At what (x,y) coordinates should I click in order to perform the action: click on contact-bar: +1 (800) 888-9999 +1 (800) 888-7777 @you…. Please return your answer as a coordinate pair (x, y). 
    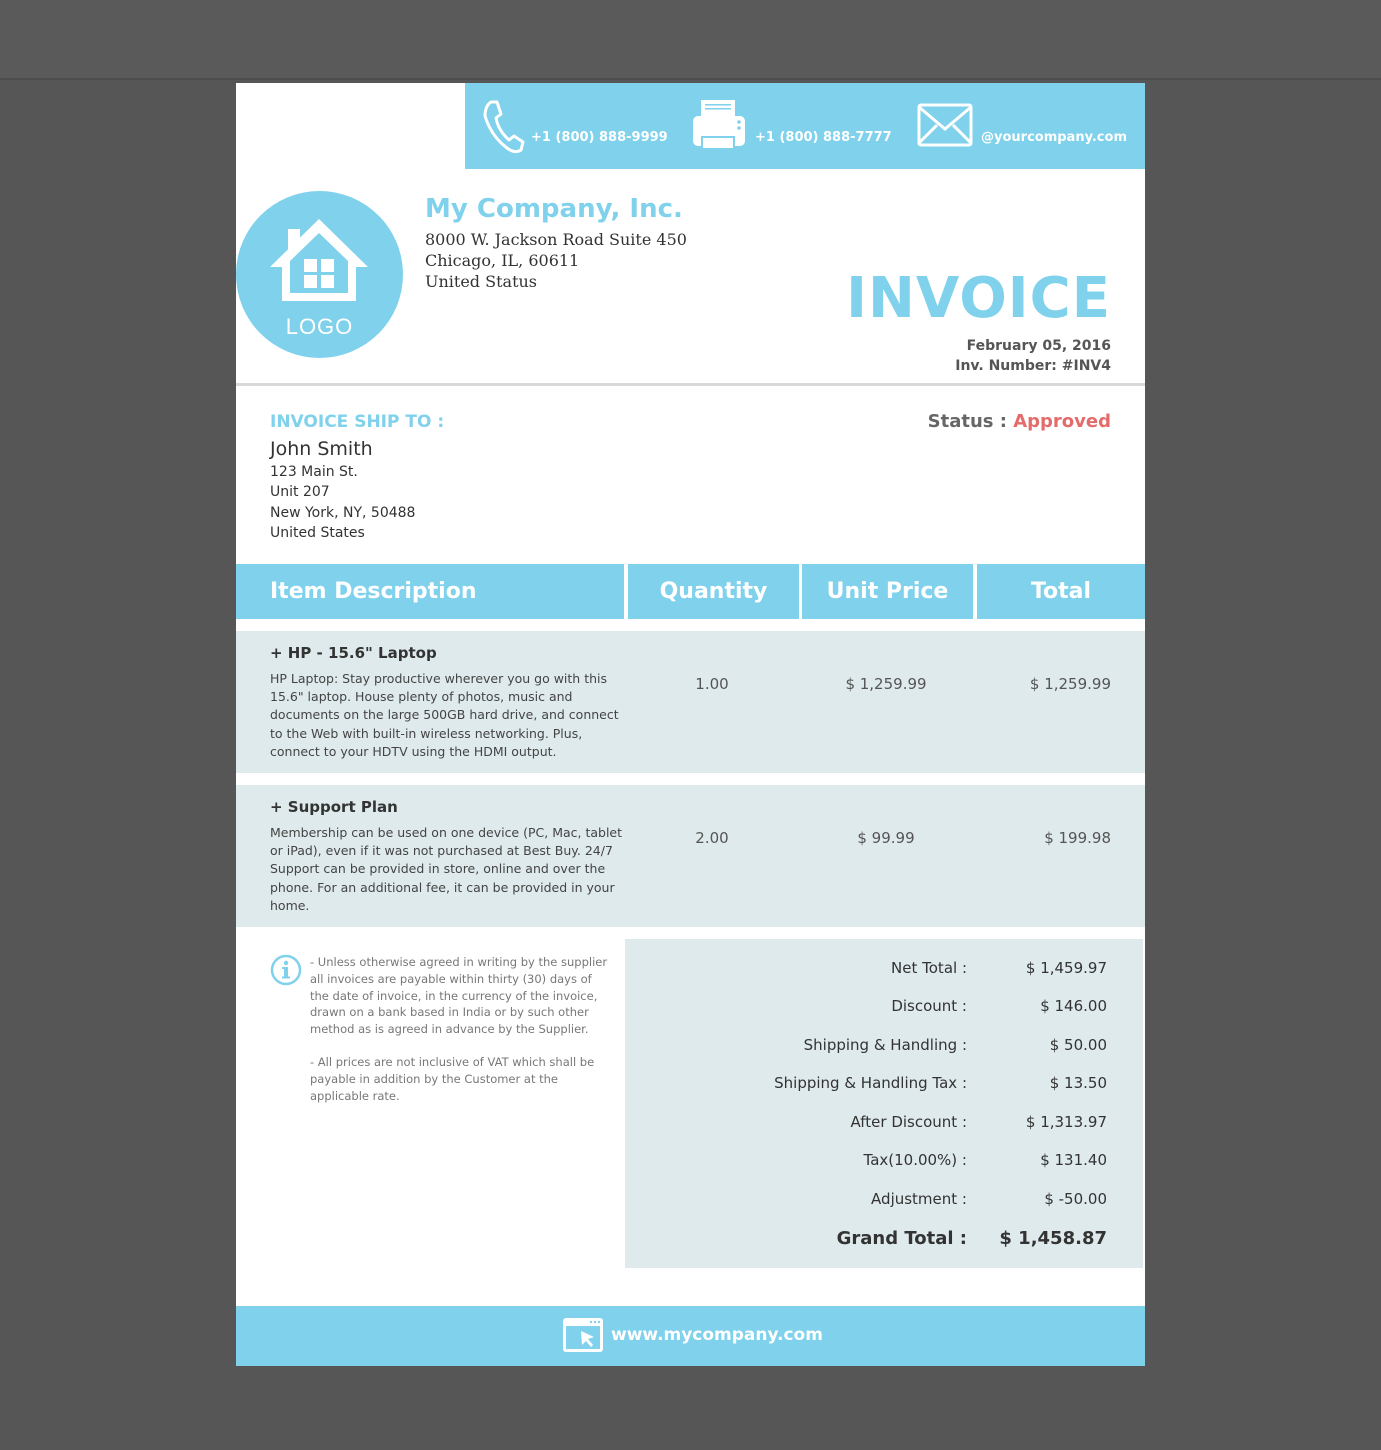
    Looking at the image, I should click on (805, 126).